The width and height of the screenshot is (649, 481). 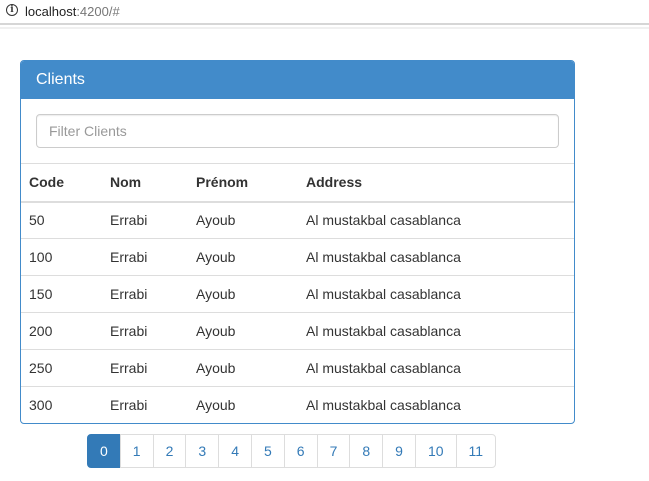 I want to click on page-button-5: 5, so click(x=267, y=451).